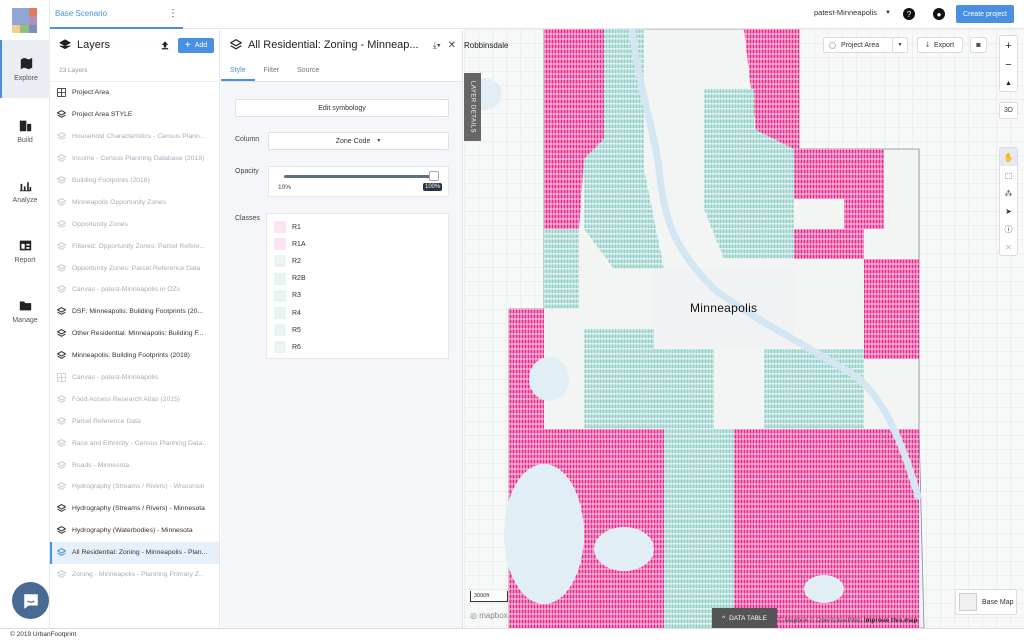 The height and width of the screenshot is (640, 1024). What do you see at coordinates (106, 421) in the screenshot?
I see `layer-label: Parcel Reference Data` at bounding box center [106, 421].